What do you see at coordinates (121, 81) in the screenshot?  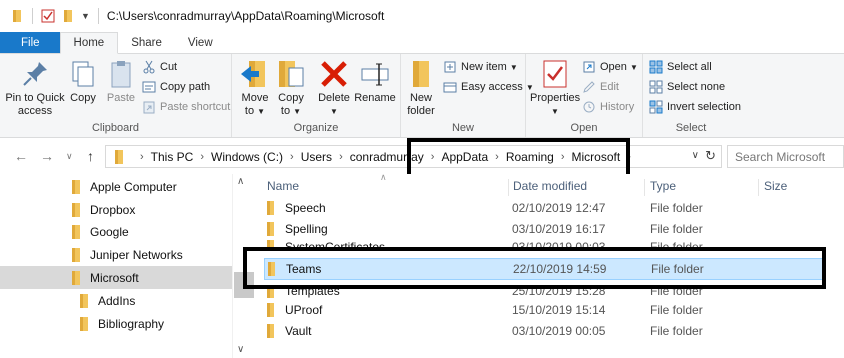 I see `paste-button: Paste` at bounding box center [121, 81].